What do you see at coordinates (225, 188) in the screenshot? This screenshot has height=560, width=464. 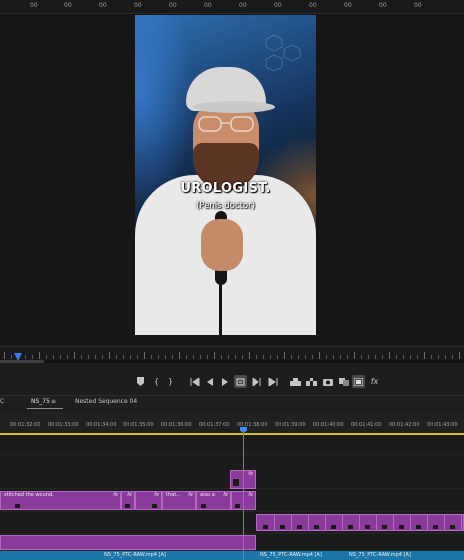 I see `caption-main: UROLOGIST.` at bounding box center [225, 188].